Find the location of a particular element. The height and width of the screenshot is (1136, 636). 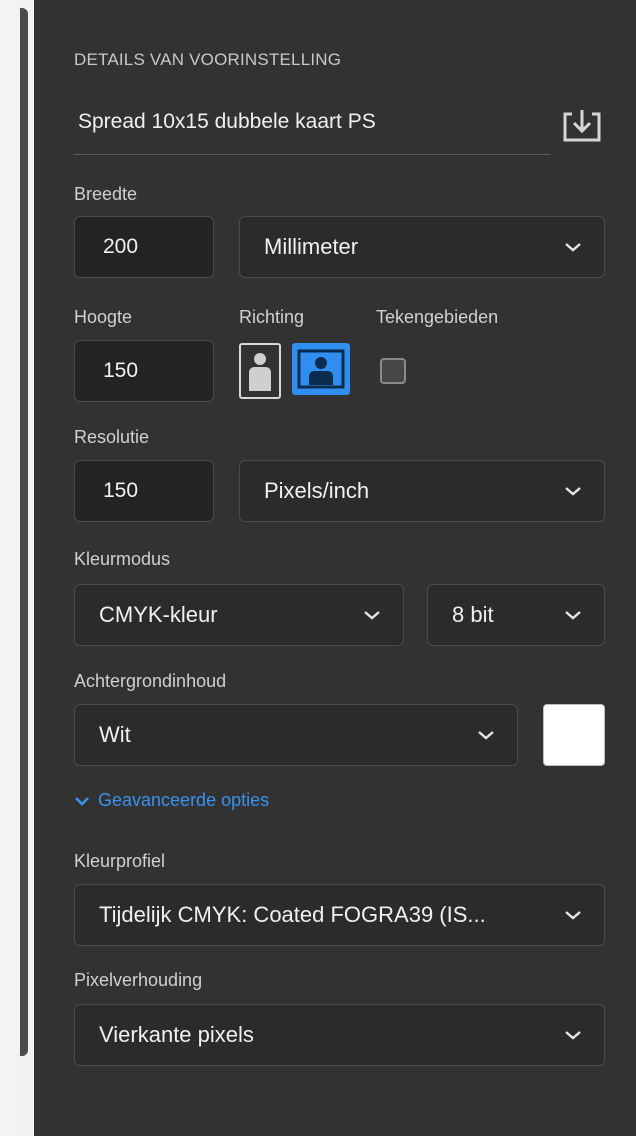

portrait-orientation-button is located at coordinates (260, 371).